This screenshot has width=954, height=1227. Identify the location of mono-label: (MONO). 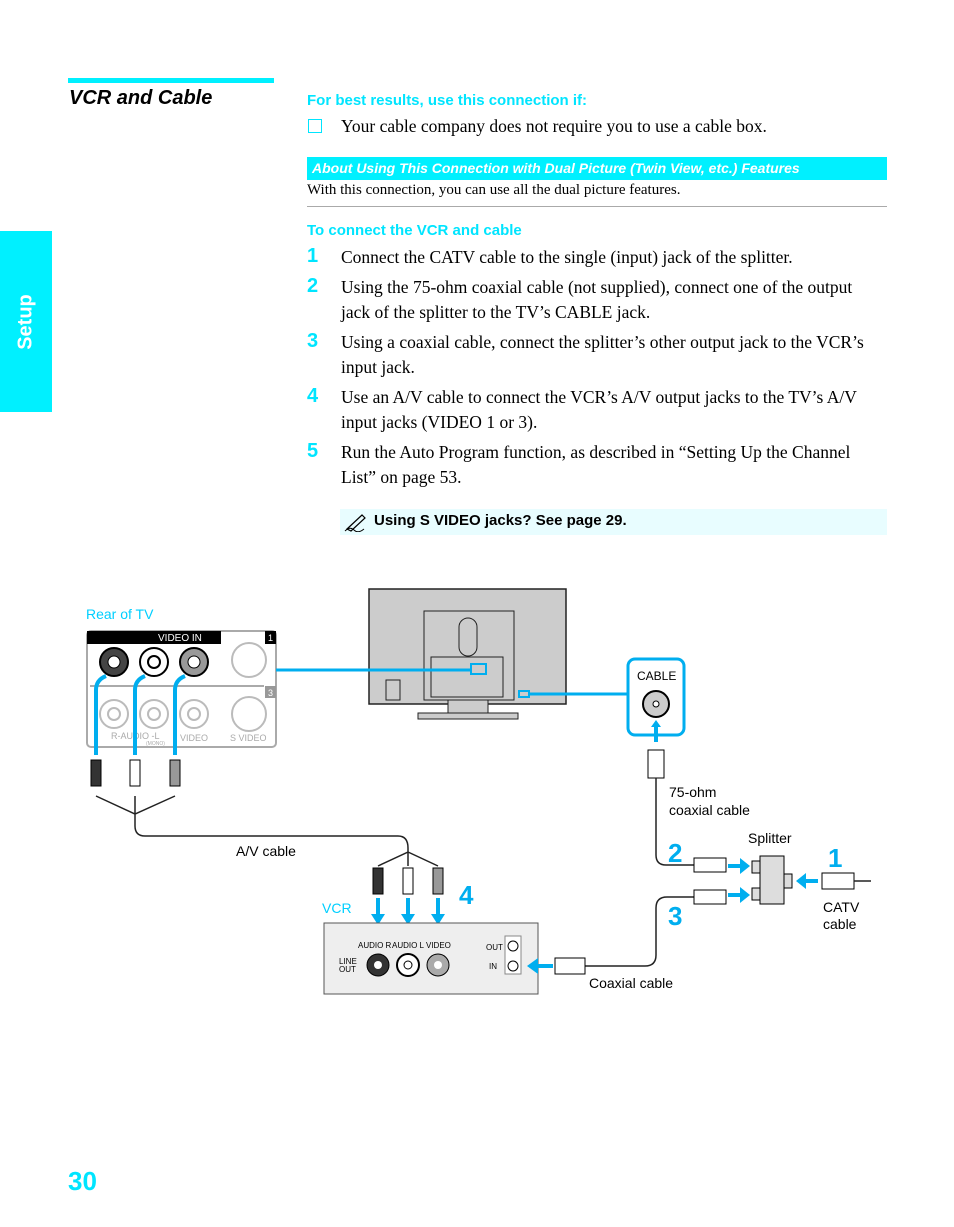
(155, 744).